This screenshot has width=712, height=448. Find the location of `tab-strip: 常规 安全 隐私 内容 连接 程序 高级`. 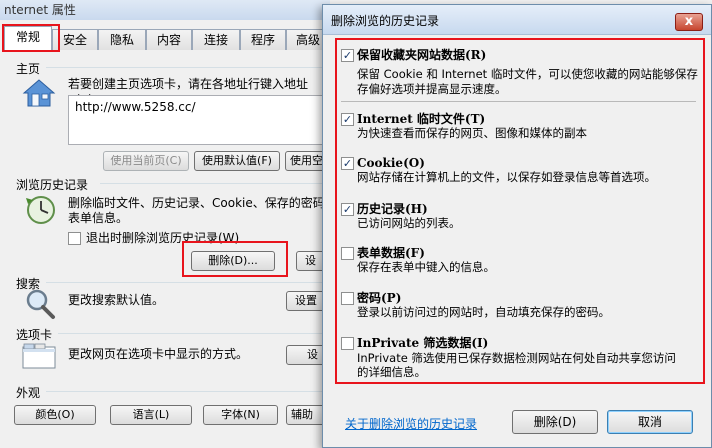

tab-strip: 常规 安全 隐私 内容 连接 程序 高级 is located at coordinates (166, 38).